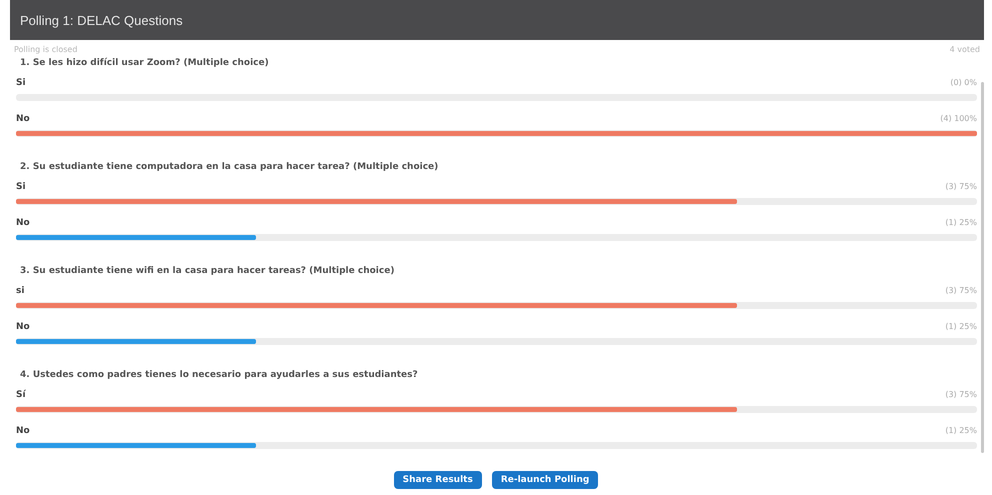 This screenshot has width=992, height=495. What do you see at coordinates (438, 480) in the screenshot?
I see `share-results-button: Share Results` at bounding box center [438, 480].